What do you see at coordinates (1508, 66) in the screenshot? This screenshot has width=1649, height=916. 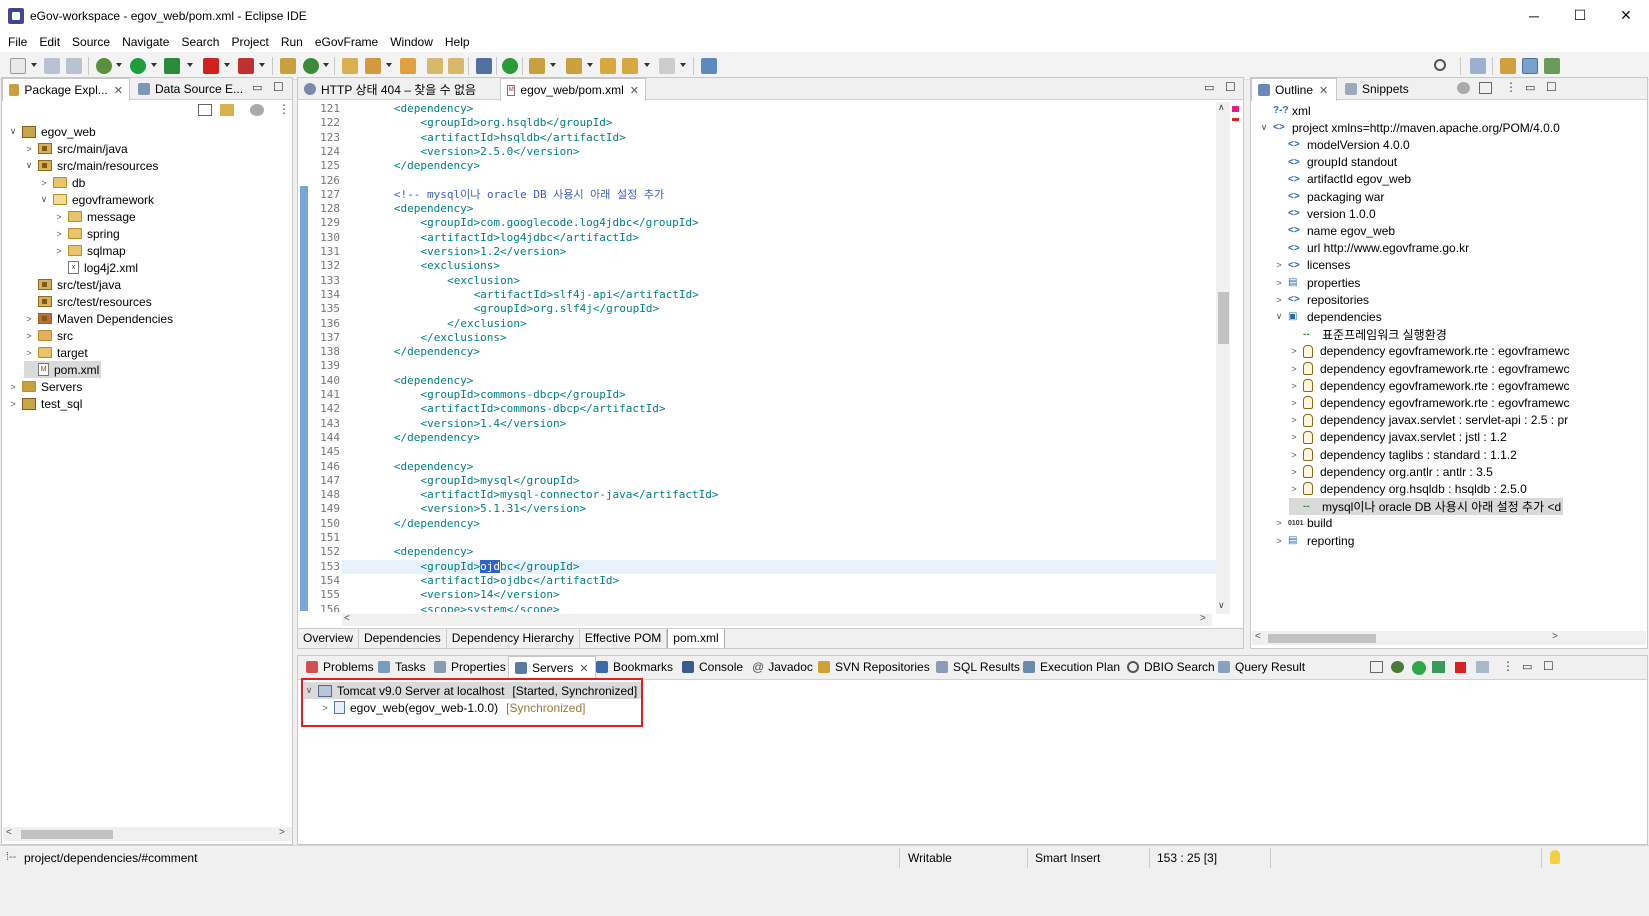 I see `java-ee-perspective-icon` at bounding box center [1508, 66].